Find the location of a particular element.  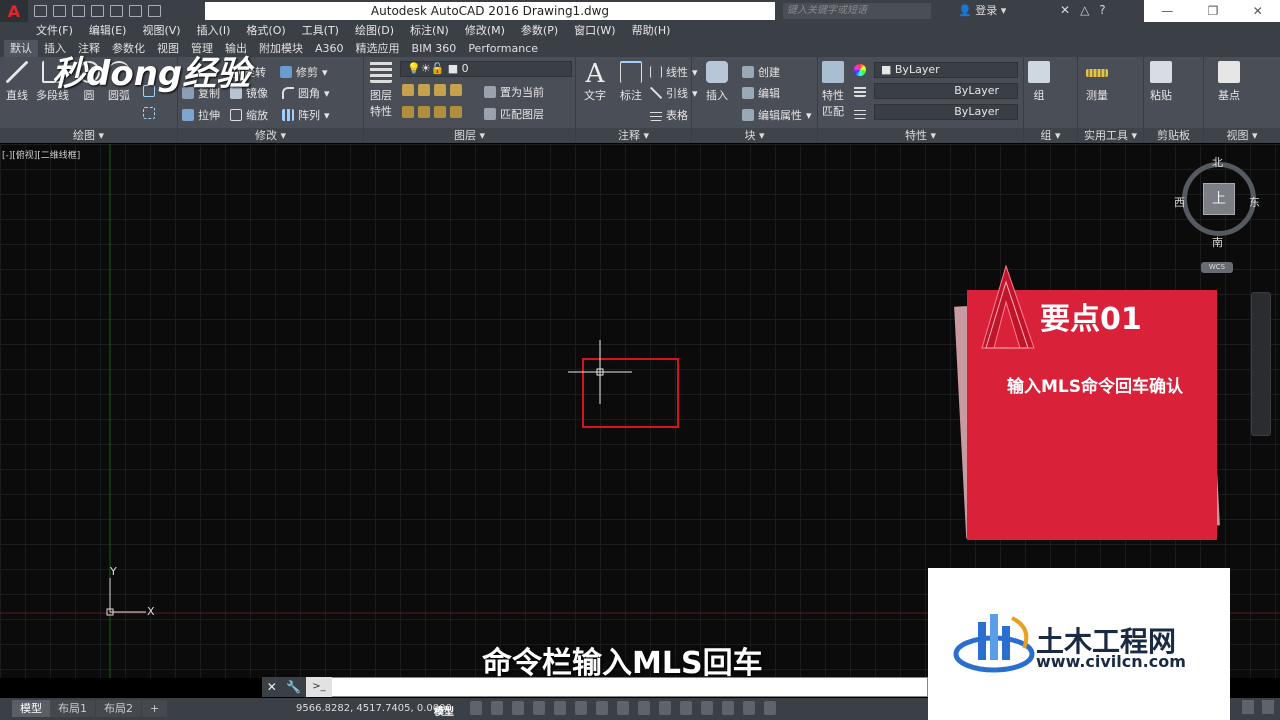

ortho-icon is located at coordinates (560, 708).